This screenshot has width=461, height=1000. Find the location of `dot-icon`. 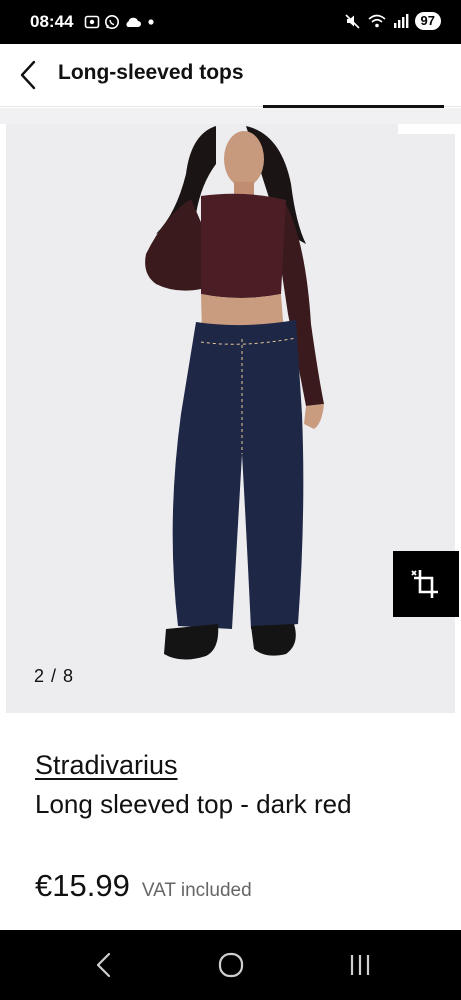

dot-icon is located at coordinates (151, 22).